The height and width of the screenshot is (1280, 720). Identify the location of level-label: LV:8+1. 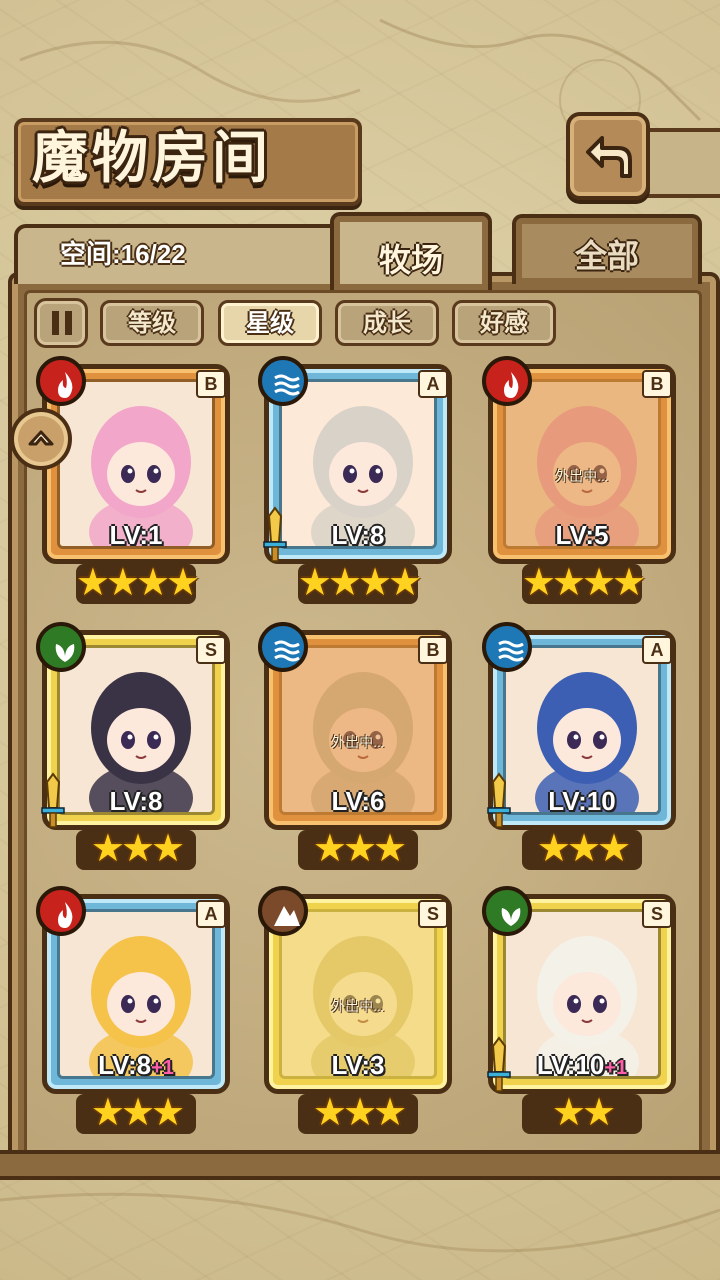
(136, 1065).